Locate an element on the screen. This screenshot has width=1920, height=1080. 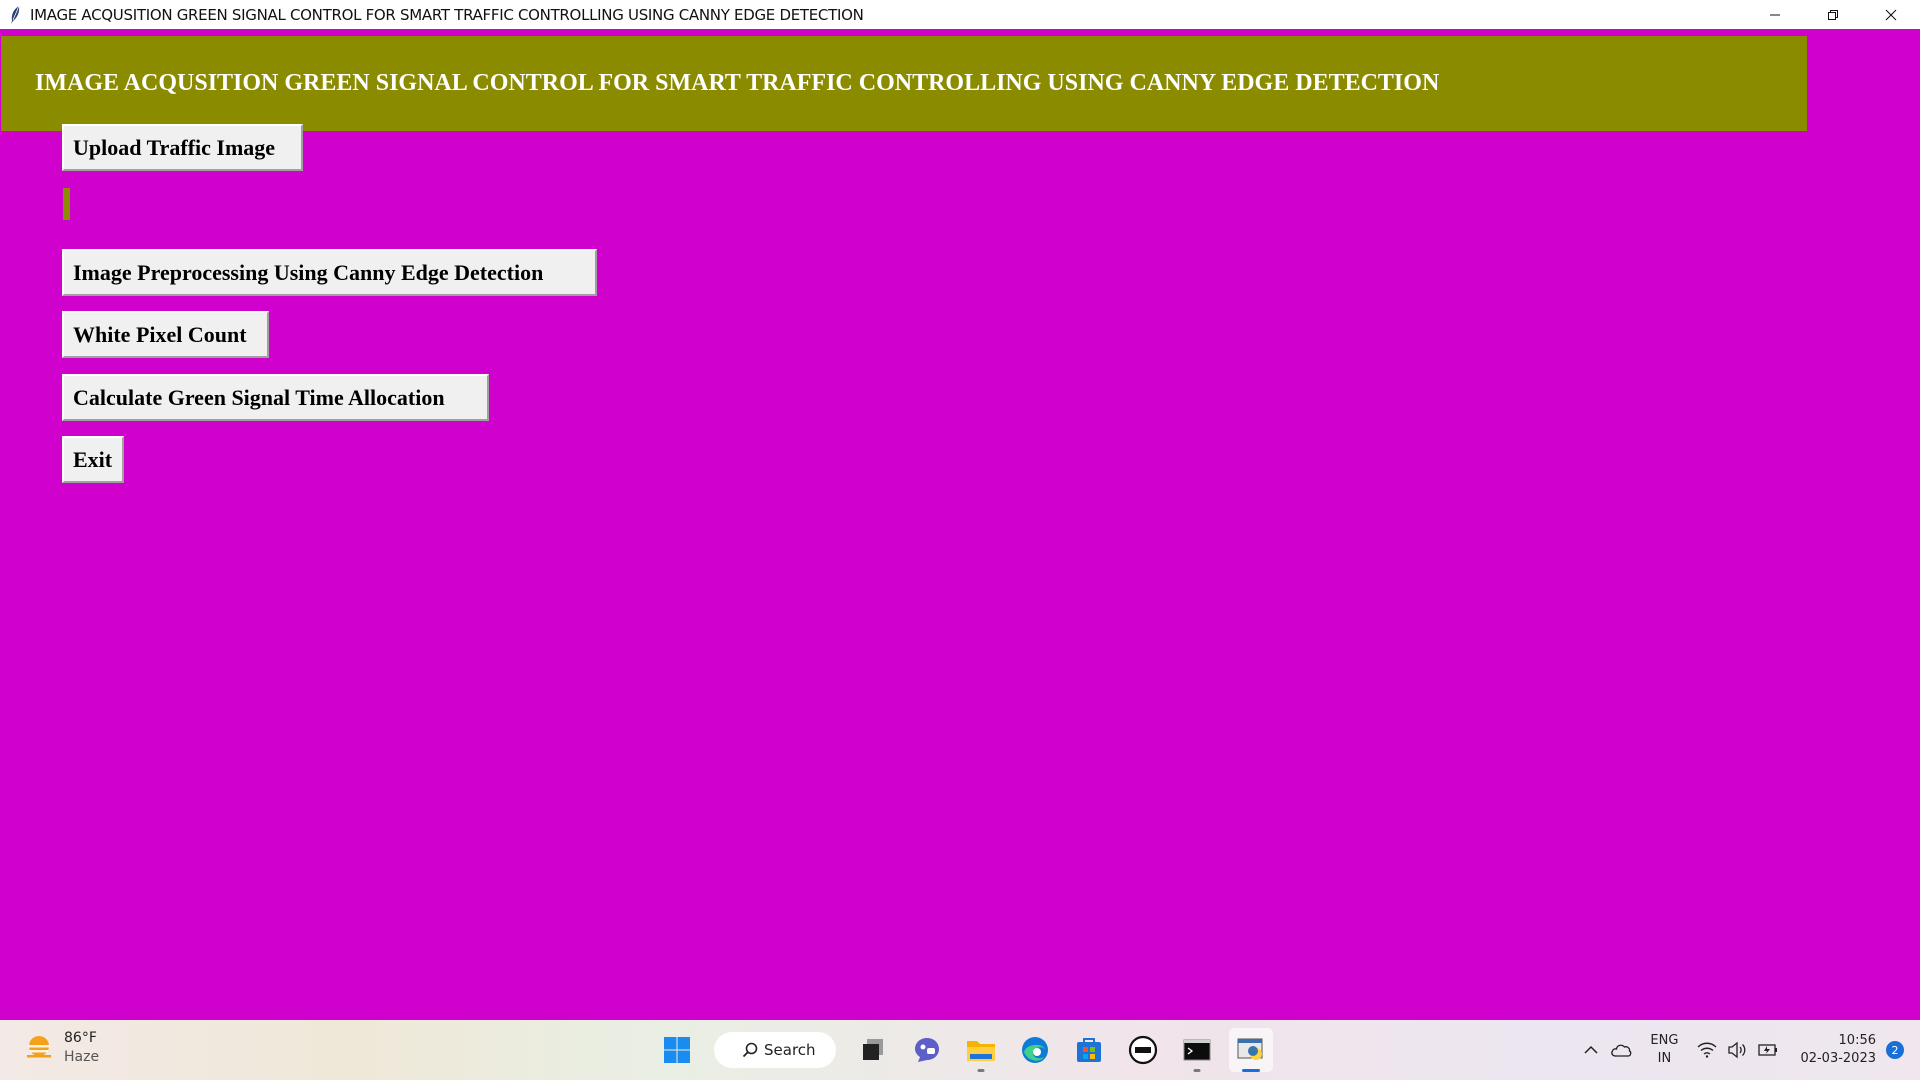
battery-charging-icon is located at coordinates (1768, 1050).